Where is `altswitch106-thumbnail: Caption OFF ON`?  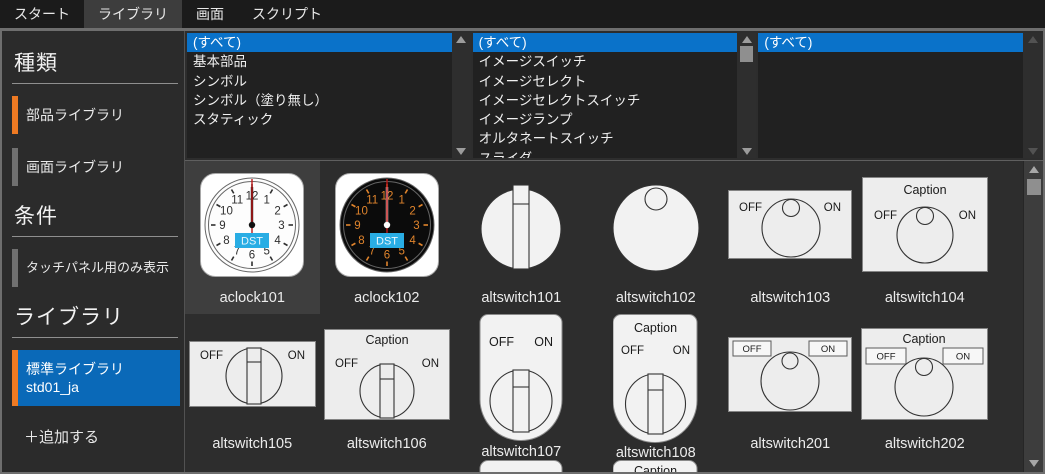 altswitch106-thumbnail: Caption OFF ON is located at coordinates (387, 374).